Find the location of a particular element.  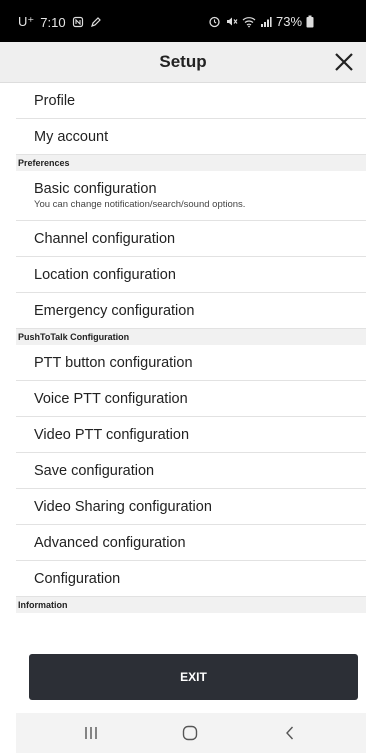

emergency-configuration-item: Emergency configuration is located at coordinates (191, 311).